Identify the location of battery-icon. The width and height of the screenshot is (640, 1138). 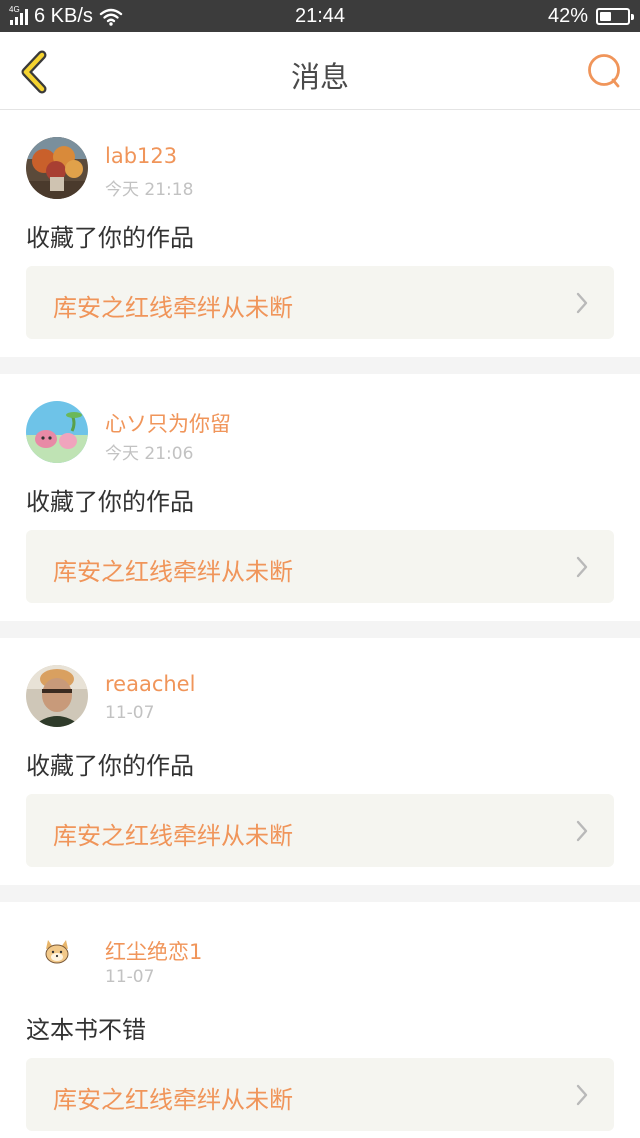
(615, 16).